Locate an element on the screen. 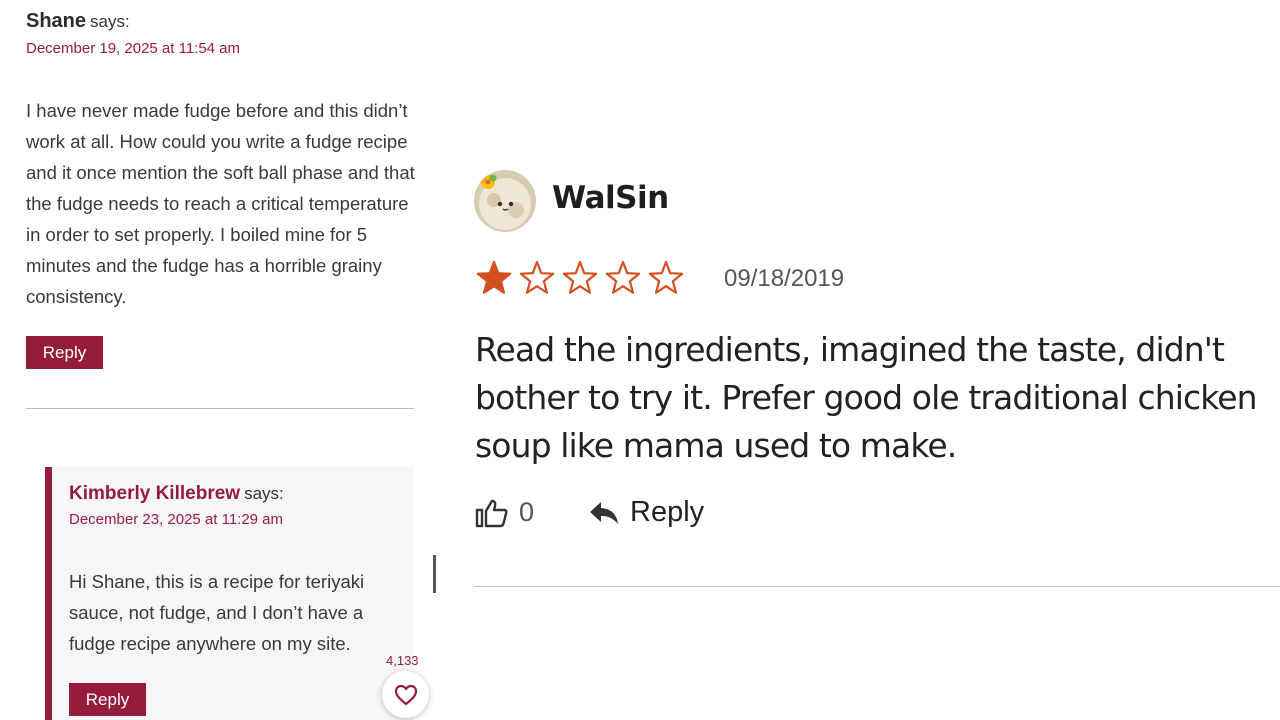 Image resolution: width=1280 pixels, height=720 pixels. like-button is located at coordinates (405, 694).